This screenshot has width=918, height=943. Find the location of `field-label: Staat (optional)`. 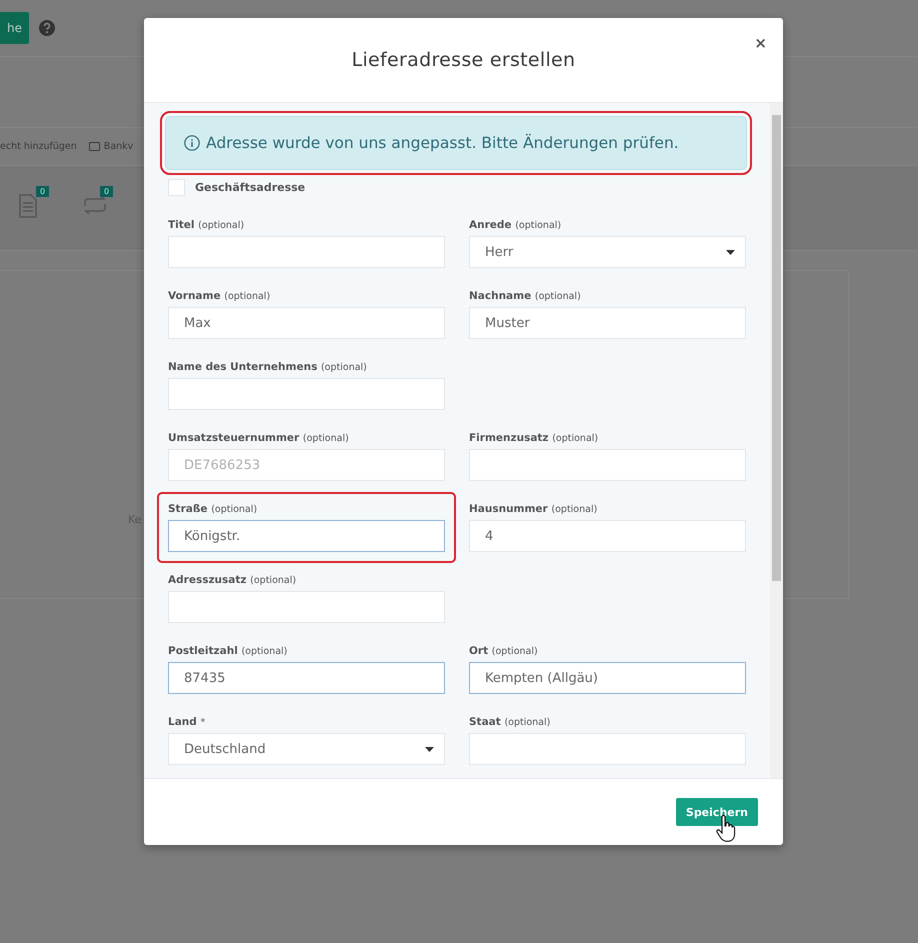

field-label: Staat (optional) is located at coordinates (510, 722).